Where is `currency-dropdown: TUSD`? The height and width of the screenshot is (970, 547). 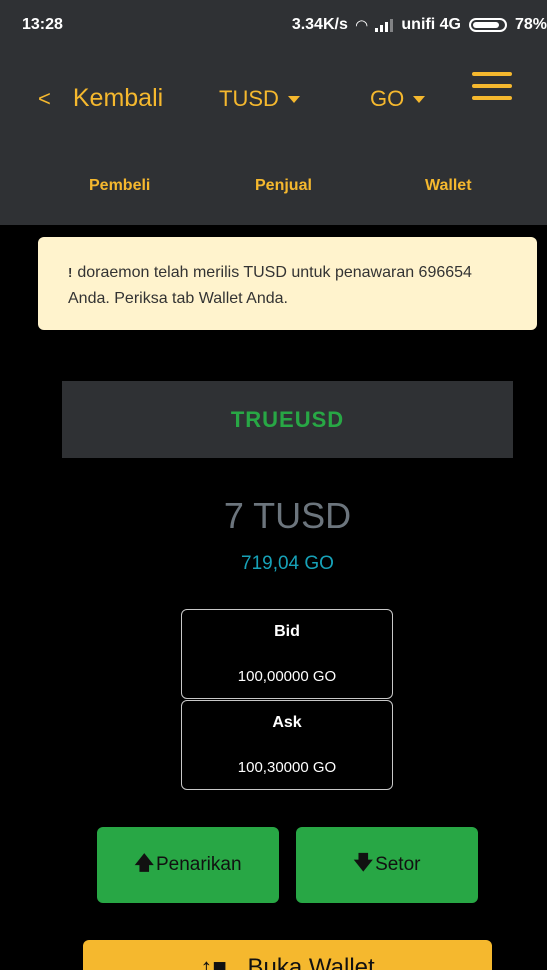 currency-dropdown: TUSD is located at coordinates (259, 99).